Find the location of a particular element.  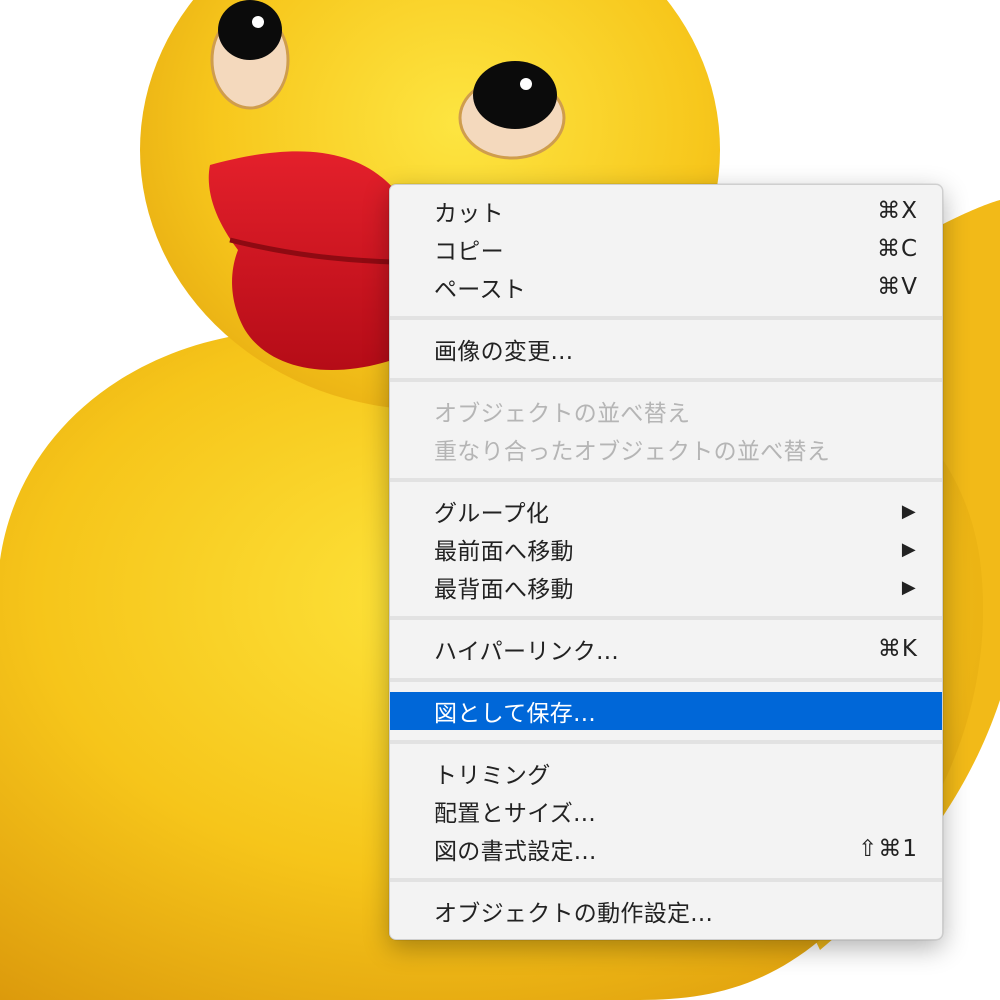

menu-item: ペースト ⌘V is located at coordinates (666, 287).